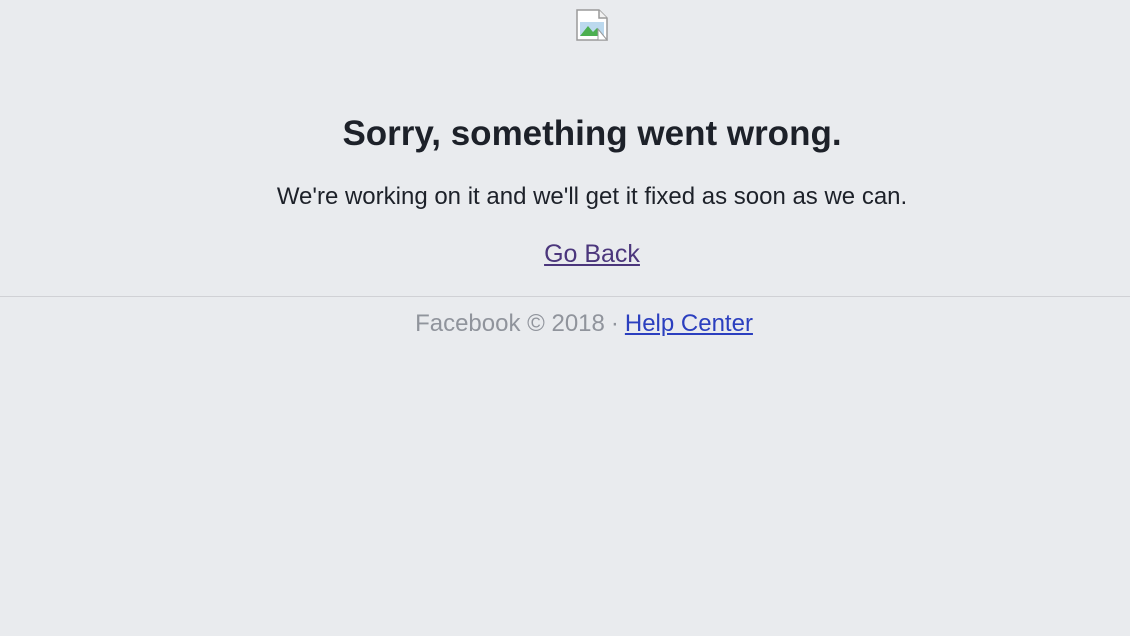 The height and width of the screenshot is (636, 1130). What do you see at coordinates (565, 296) in the screenshot?
I see `footer-divider` at bounding box center [565, 296].